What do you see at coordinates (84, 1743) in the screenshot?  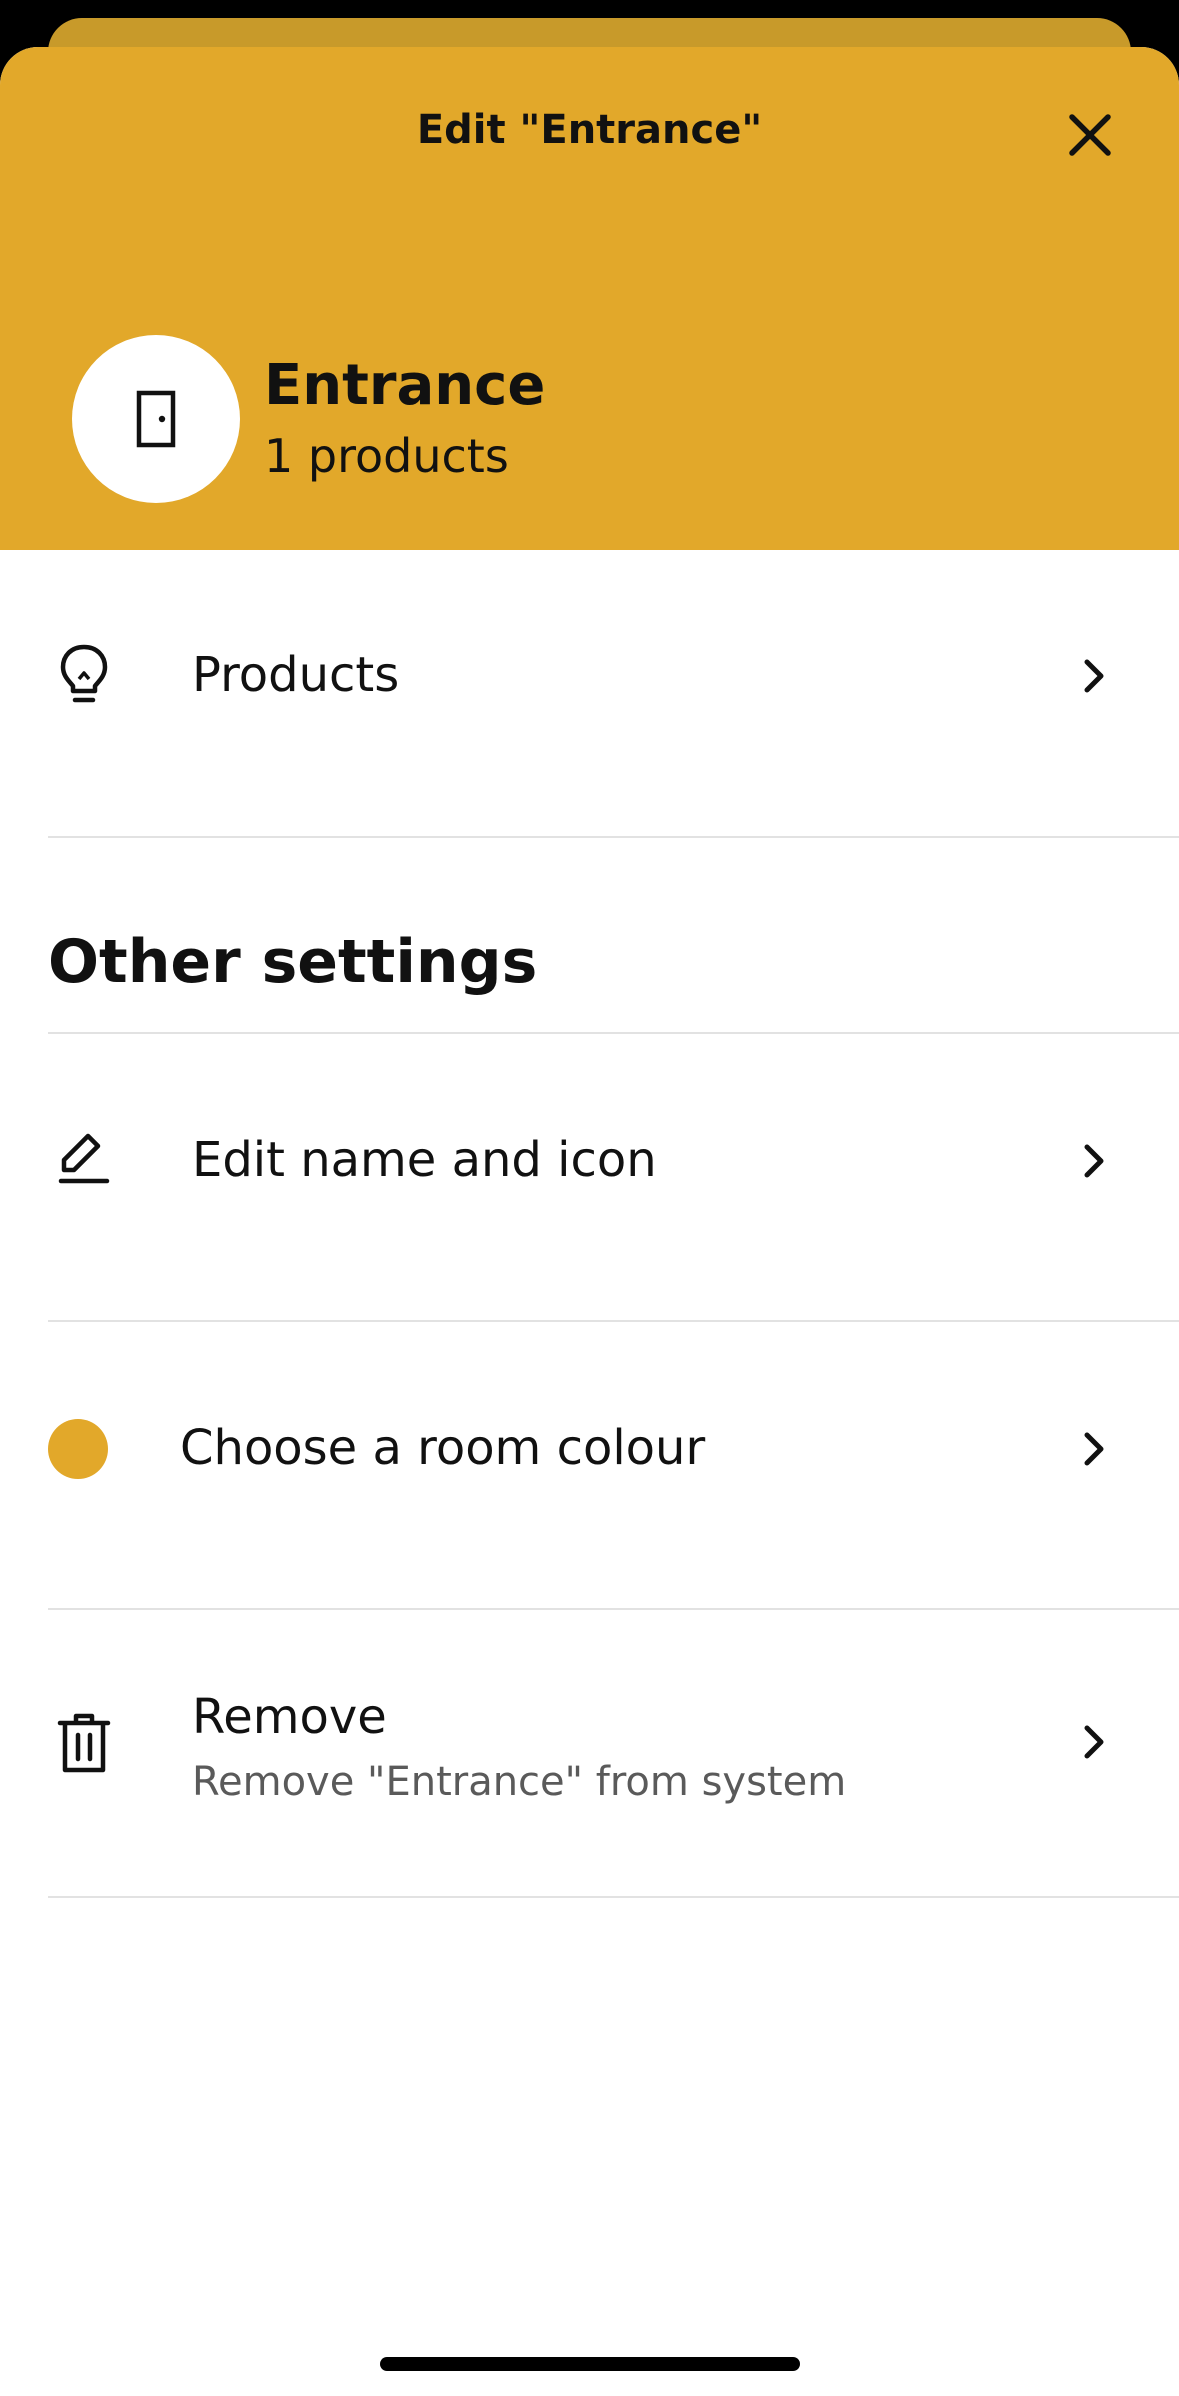 I see `trash-icon` at bounding box center [84, 1743].